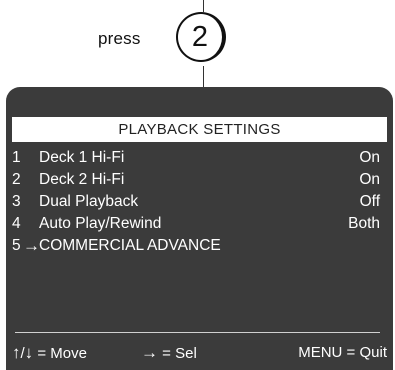 This screenshot has width=395, height=370. What do you see at coordinates (16, 201) in the screenshot?
I see `menu-item-number: 3` at bounding box center [16, 201].